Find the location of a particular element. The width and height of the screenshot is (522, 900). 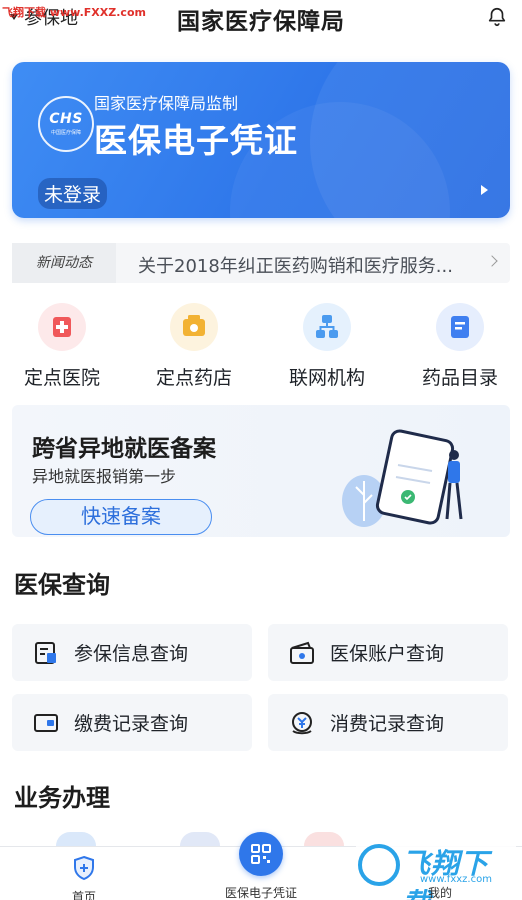

banner-subtitle: 异地就医报销第一步 is located at coordinates (104, 476).